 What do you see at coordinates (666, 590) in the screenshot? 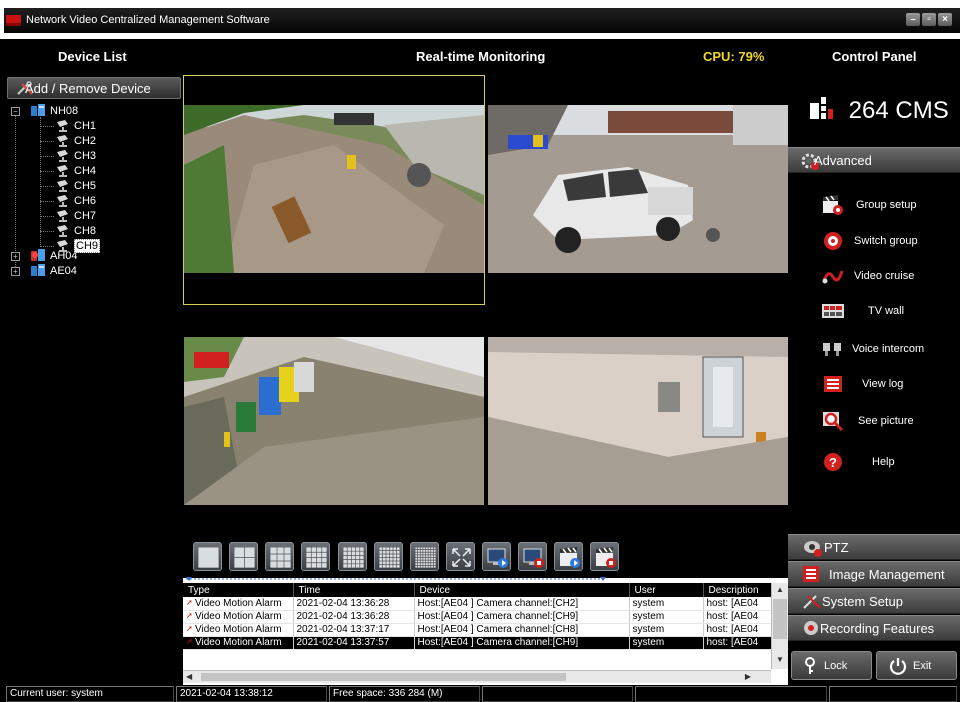
I see `log-col-user: User` at bounding box center [666, 590].